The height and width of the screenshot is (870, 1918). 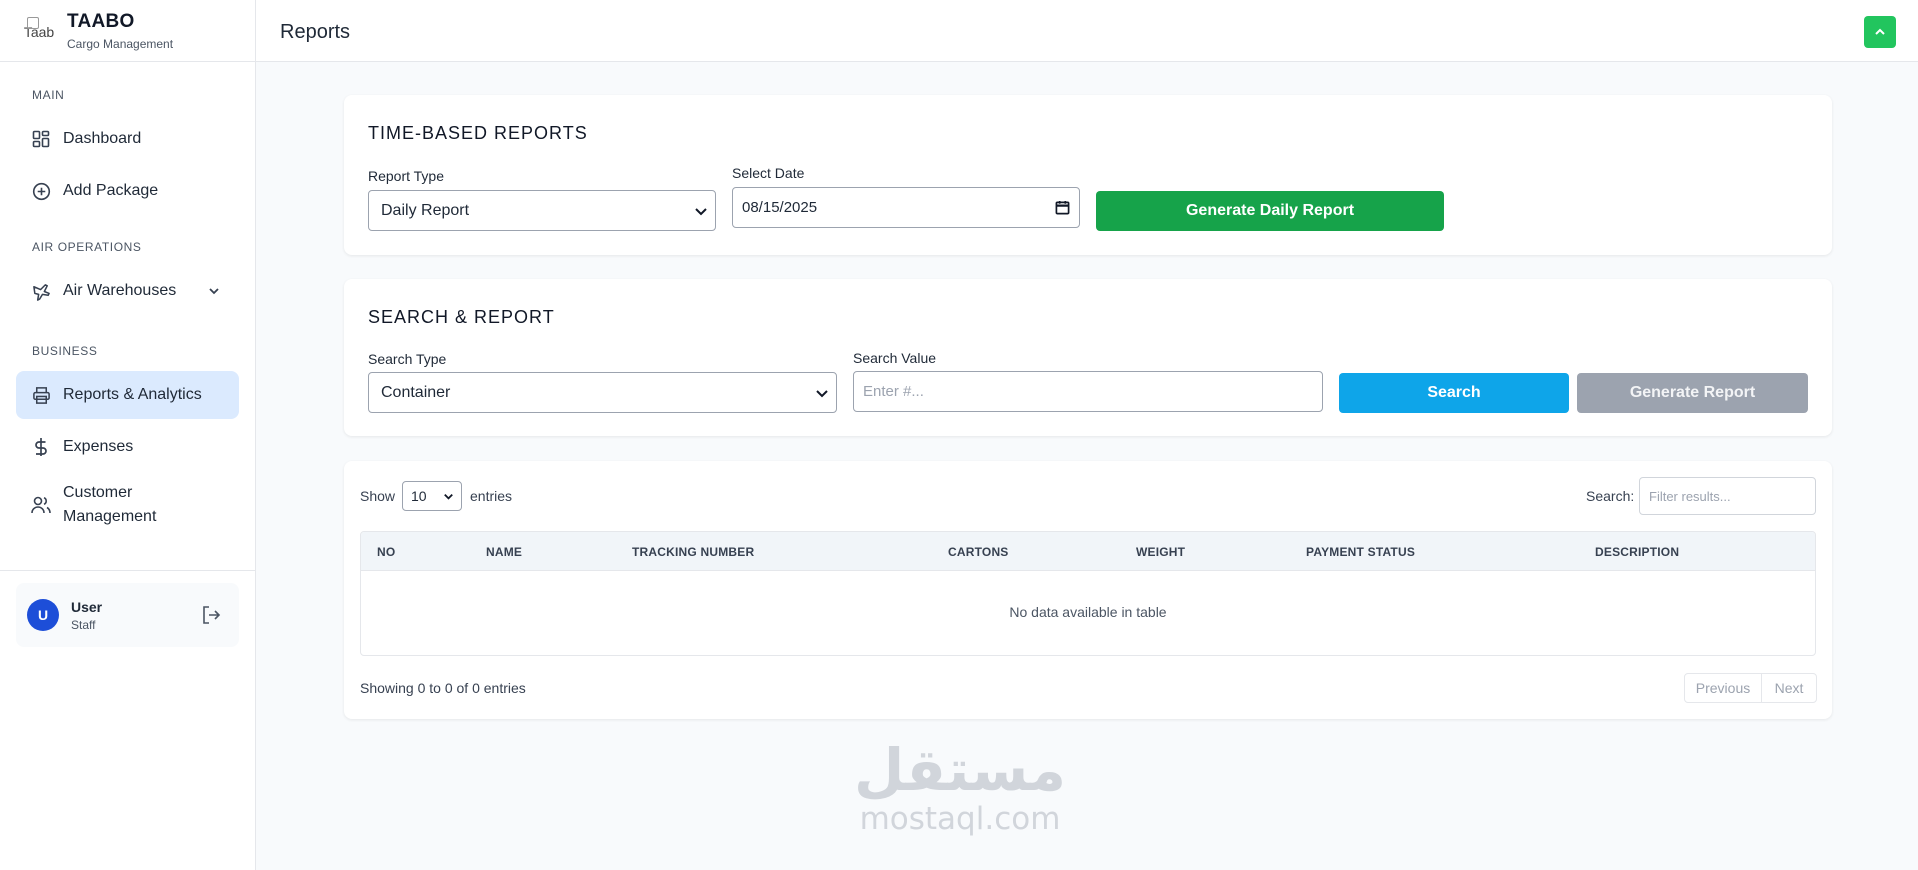 What do you see at coordinates (1088, 612) in the screenshot?
I see `empty-table-message: No data available in table` at bounding box center [1088, 612].